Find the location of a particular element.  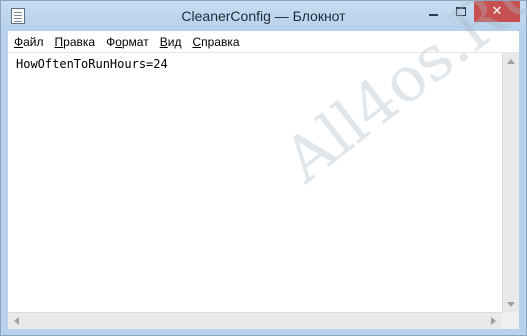

maximize-icon is located at coordinates (460, 11).